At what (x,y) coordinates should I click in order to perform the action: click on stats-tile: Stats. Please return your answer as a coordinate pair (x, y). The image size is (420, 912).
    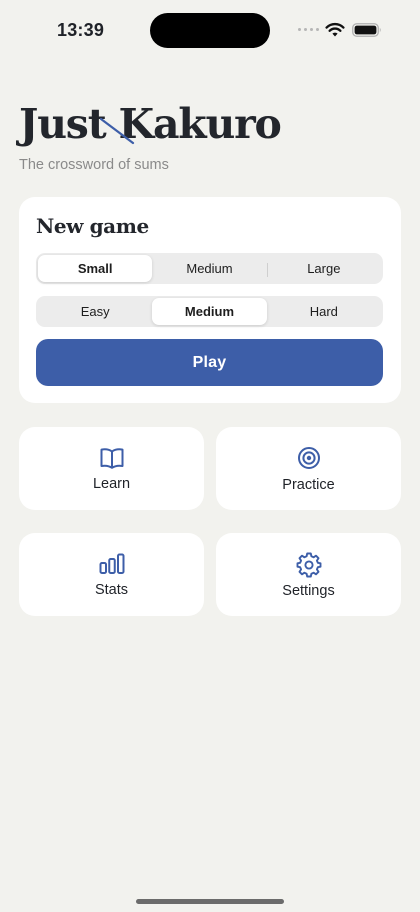
    Looking at the image, I should click on (111, 574).